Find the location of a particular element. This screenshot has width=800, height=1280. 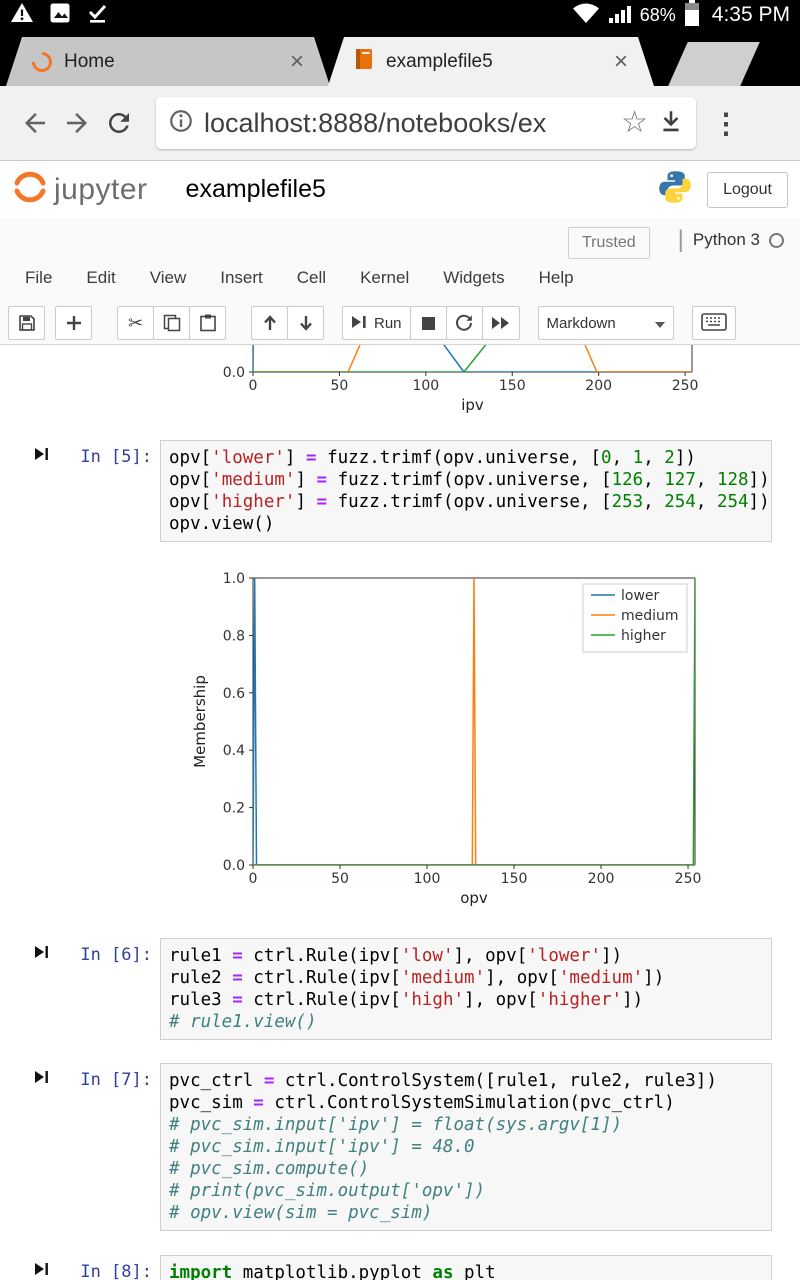

menu-widgets: Widgets is located at coordinates (473, 278).